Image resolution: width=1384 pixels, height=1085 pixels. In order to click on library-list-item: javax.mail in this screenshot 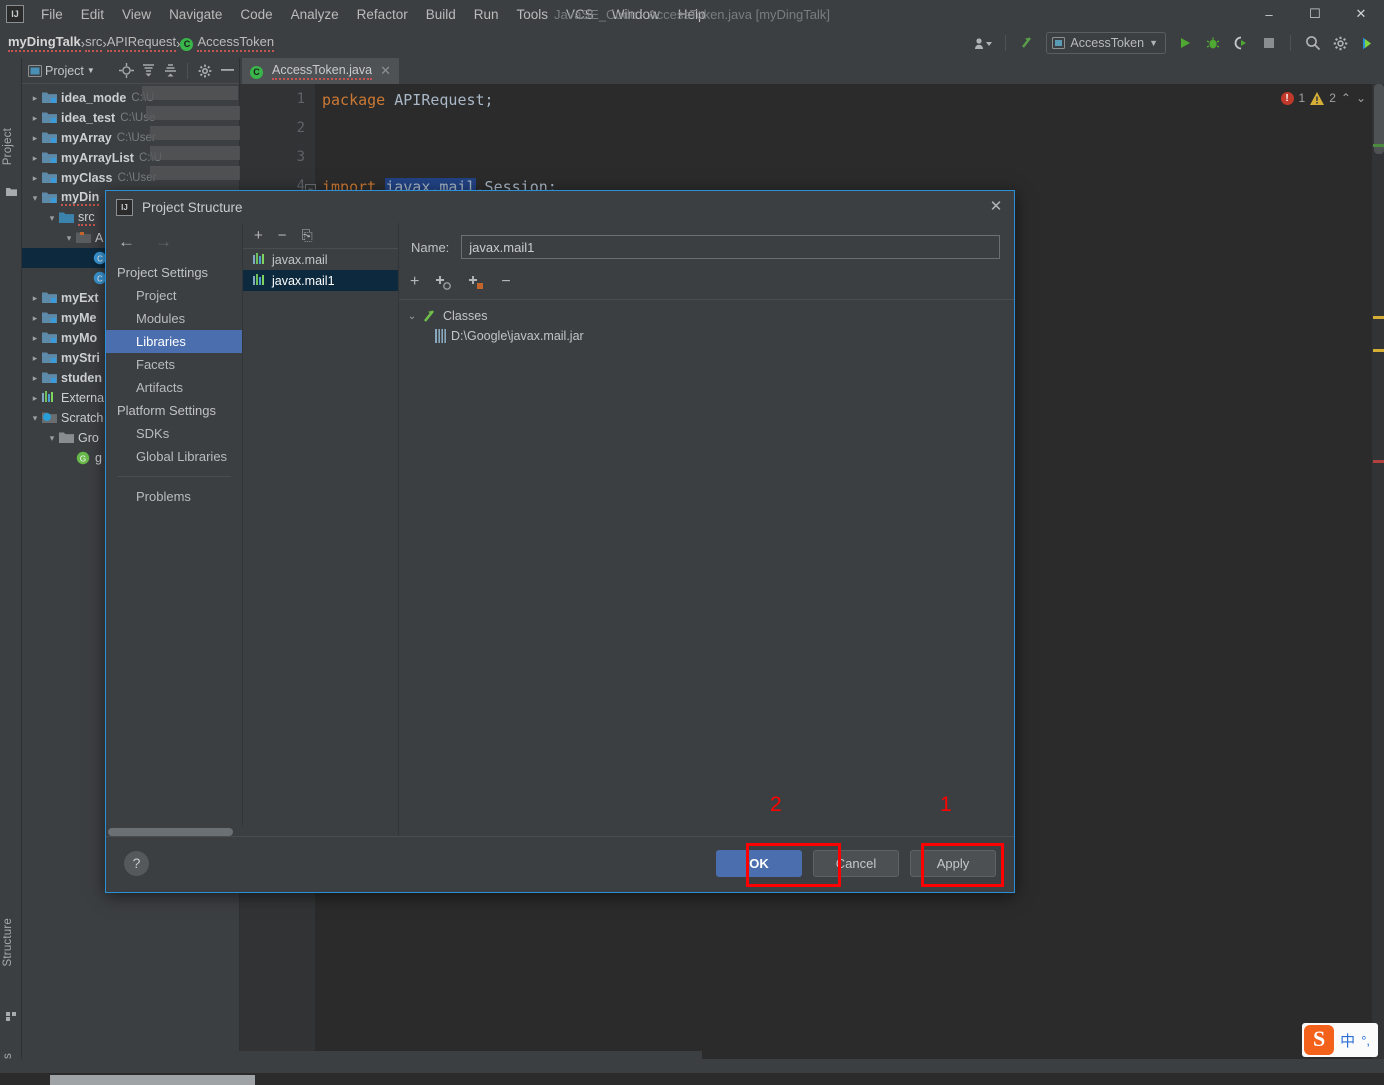, I will do `click(320, 259)`.